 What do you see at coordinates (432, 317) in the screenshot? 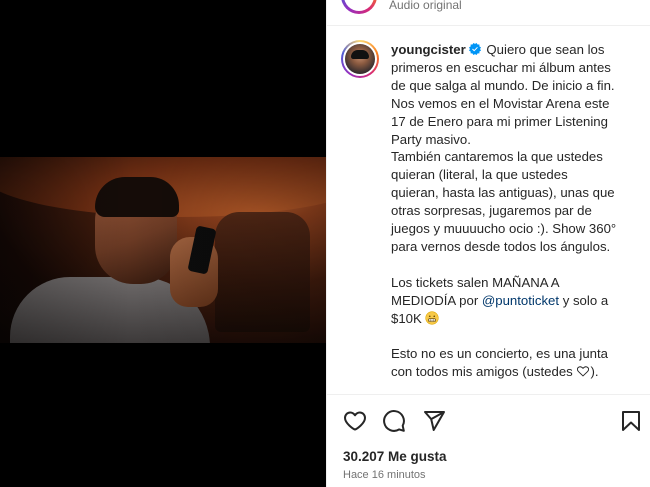
I see `grimace-emoji-icon` at bounding box center [432, 317].